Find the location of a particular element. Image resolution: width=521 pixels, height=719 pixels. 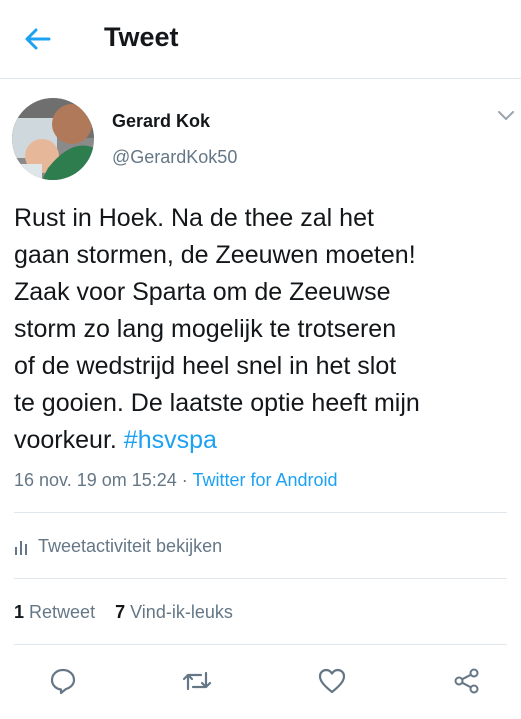

engagement-stats: 1 Retweet 7 Vind-ik-leuks is located at coordinates (123, 612).